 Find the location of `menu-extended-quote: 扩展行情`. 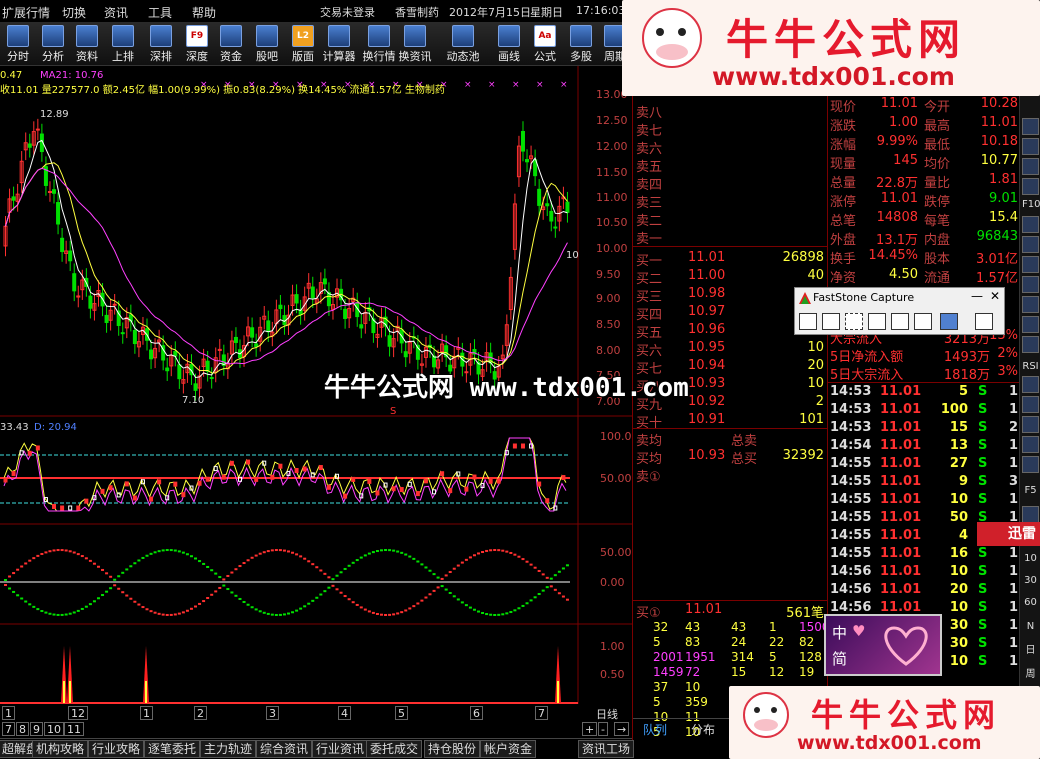

menu-extended-quote: 扩展行情 is located at coordinates (26, 12).